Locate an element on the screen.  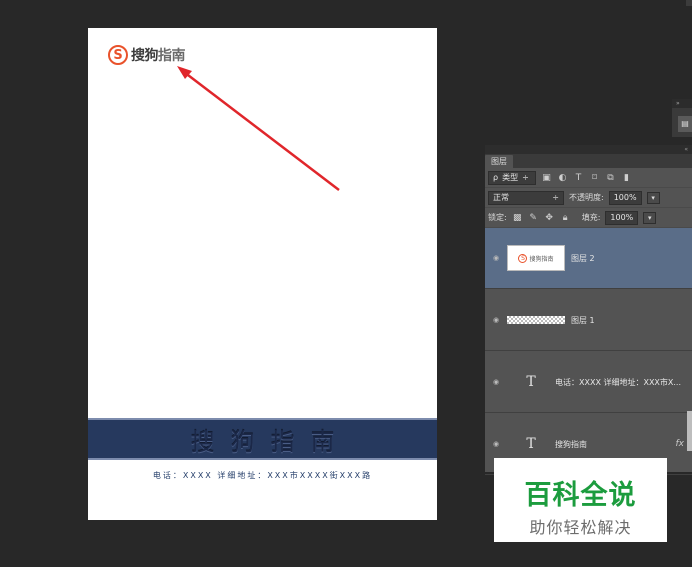
filter-type-label: 类型 is located at coordinates (510, 177).